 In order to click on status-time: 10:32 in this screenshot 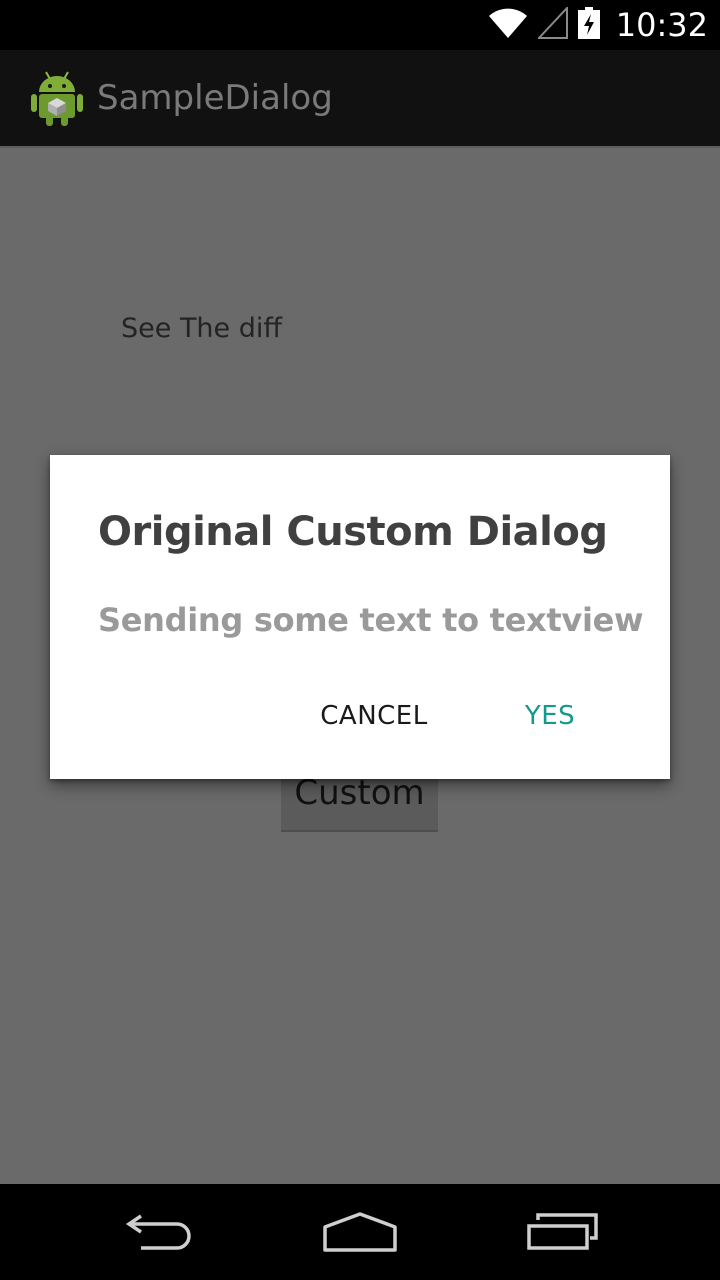, I will do `click(661, 25)`.